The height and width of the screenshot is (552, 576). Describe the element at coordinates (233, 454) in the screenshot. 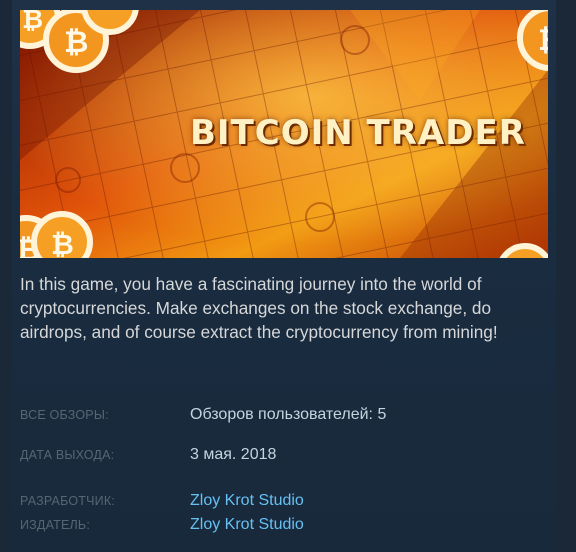

I see `release-date-value: 3 мая. 2018` at that location.